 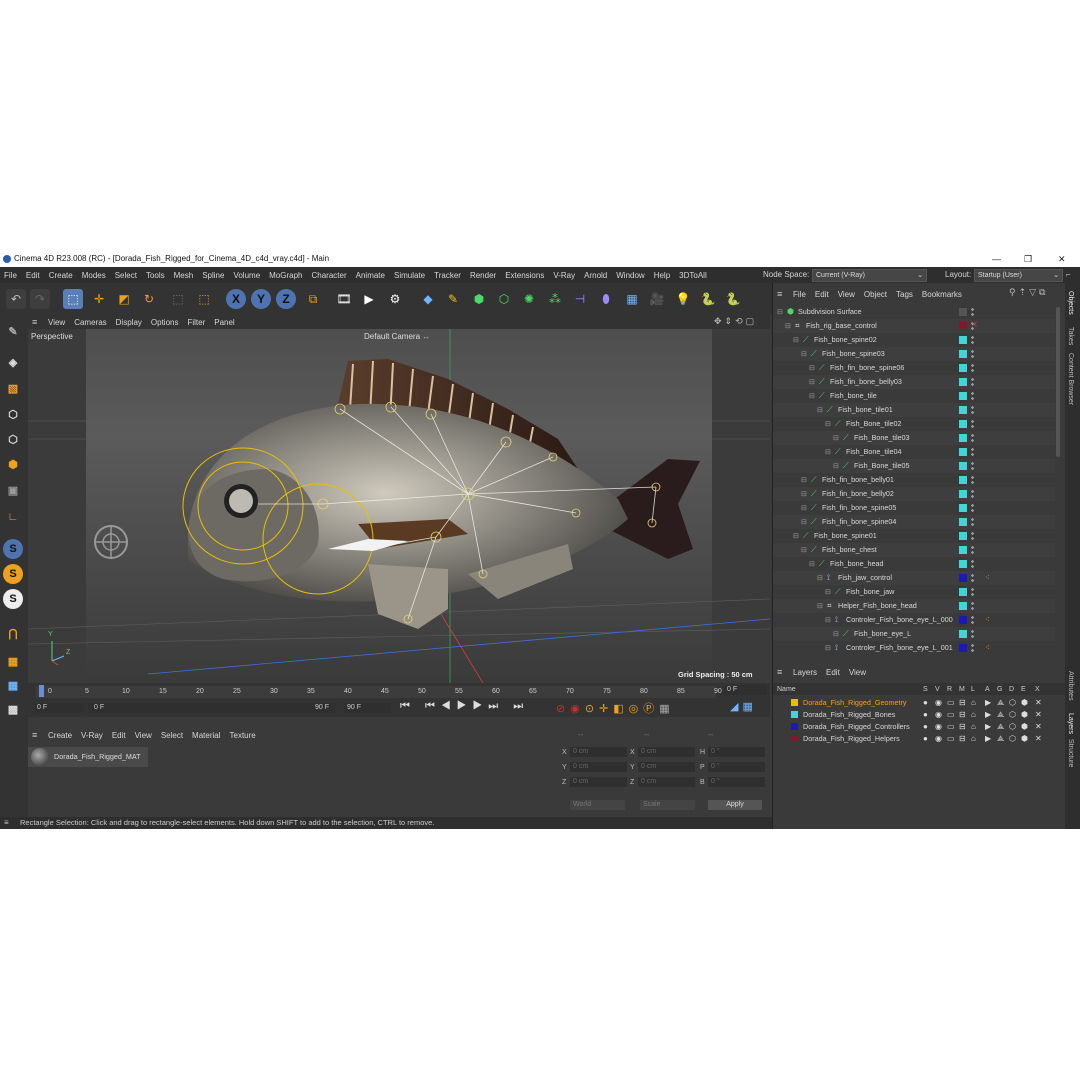 What do you see at coordinates (973, 702) in the screenshot?
I see `lock-icon: ⌂` at bounding box center [973, 702].